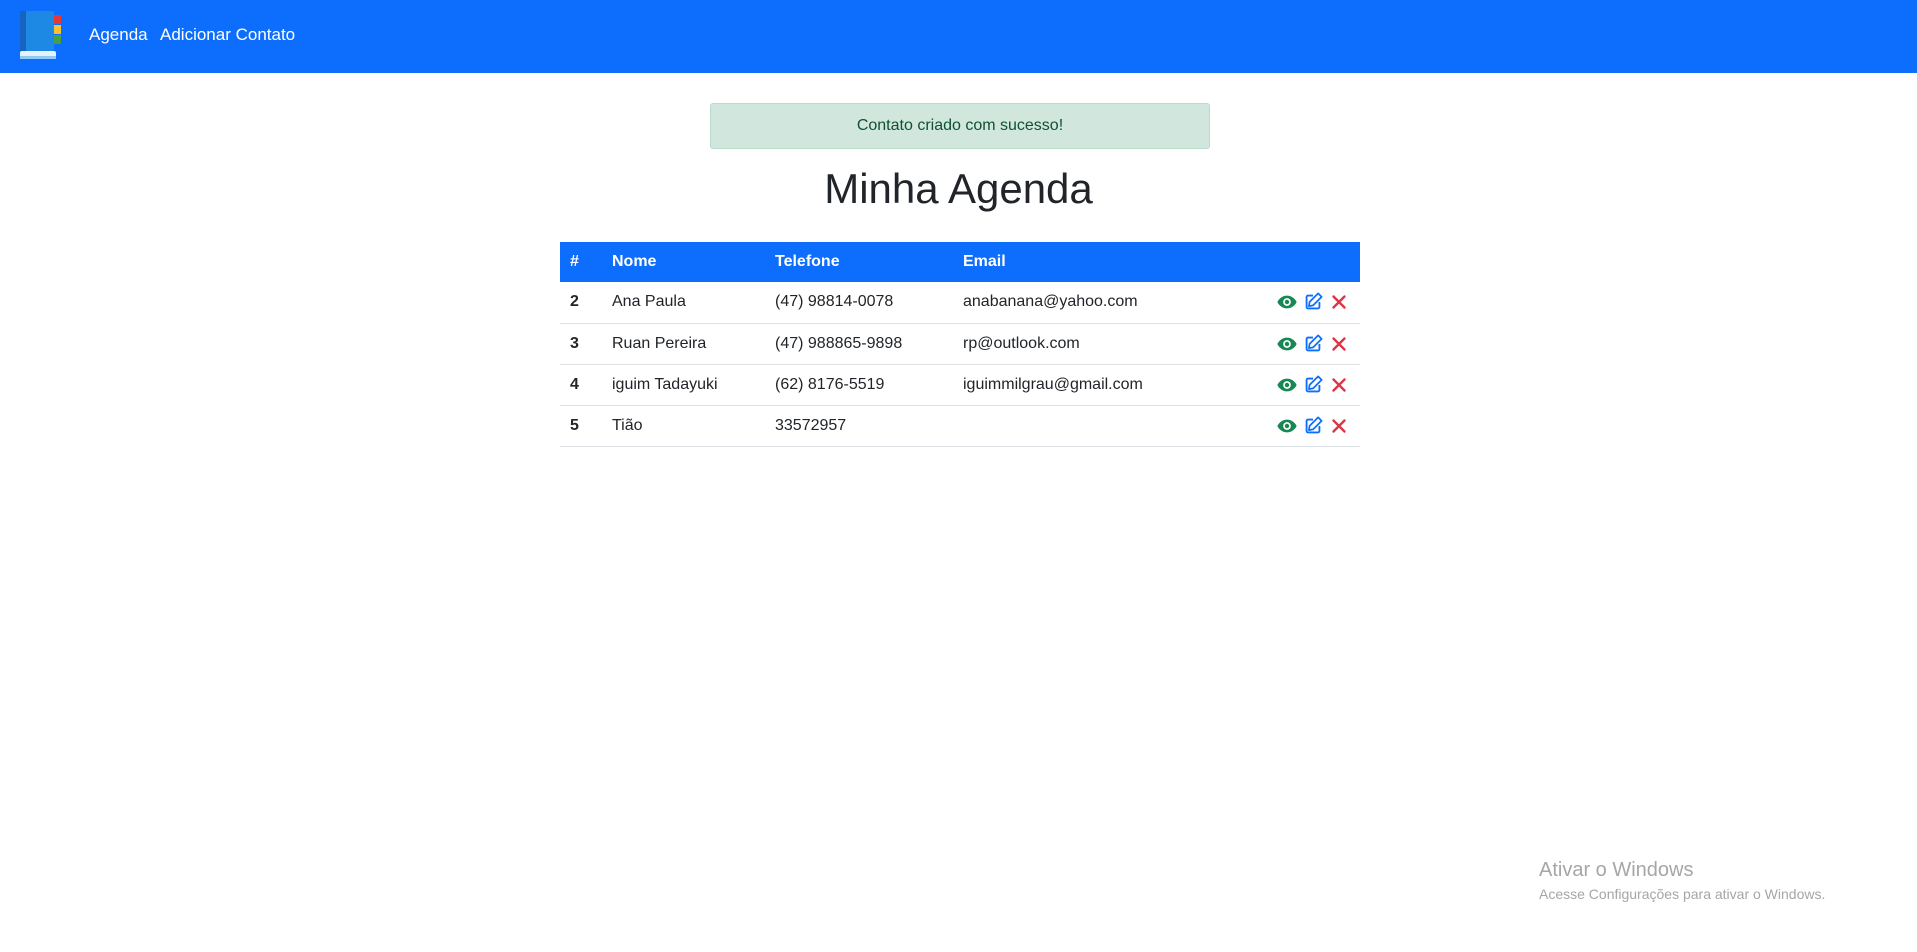 The height and width of the screenshot is (952, 1917). I want to click on watermark-title: Ativar o Windows, so click(1616, 870).